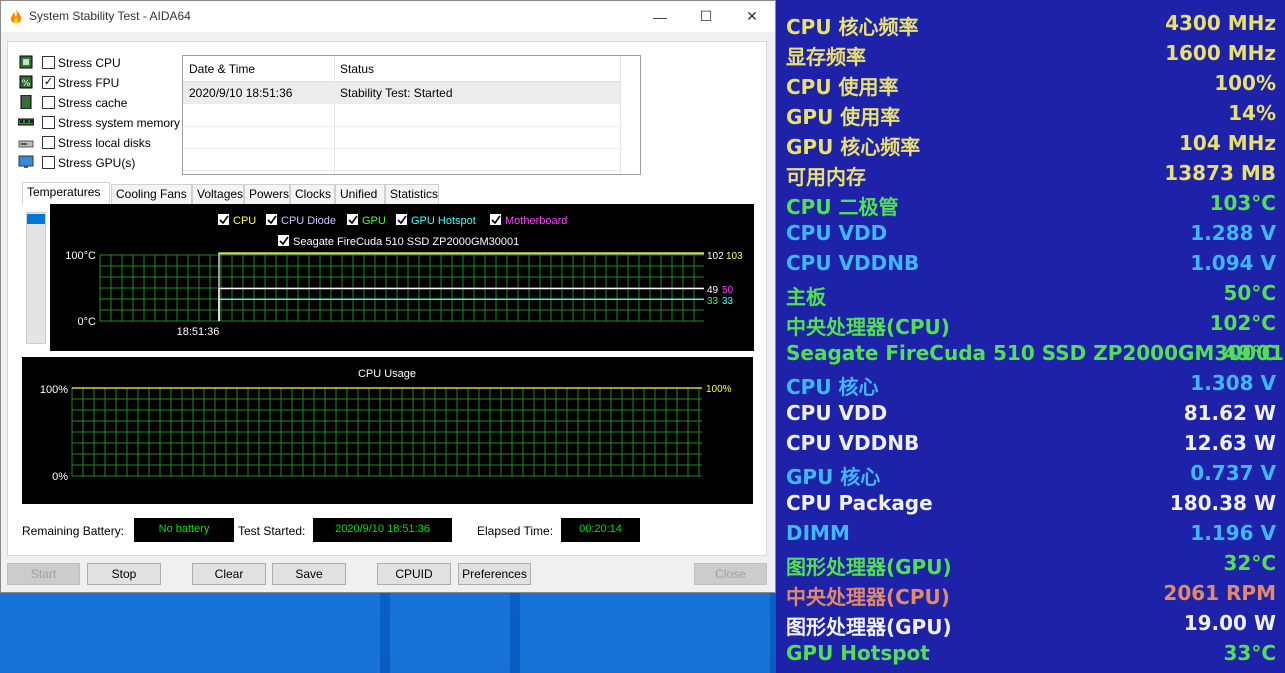 The width and height of the screenshot is (1285, 673). I want to click on osd-row: 主板 50°C, so click(1031, 293).